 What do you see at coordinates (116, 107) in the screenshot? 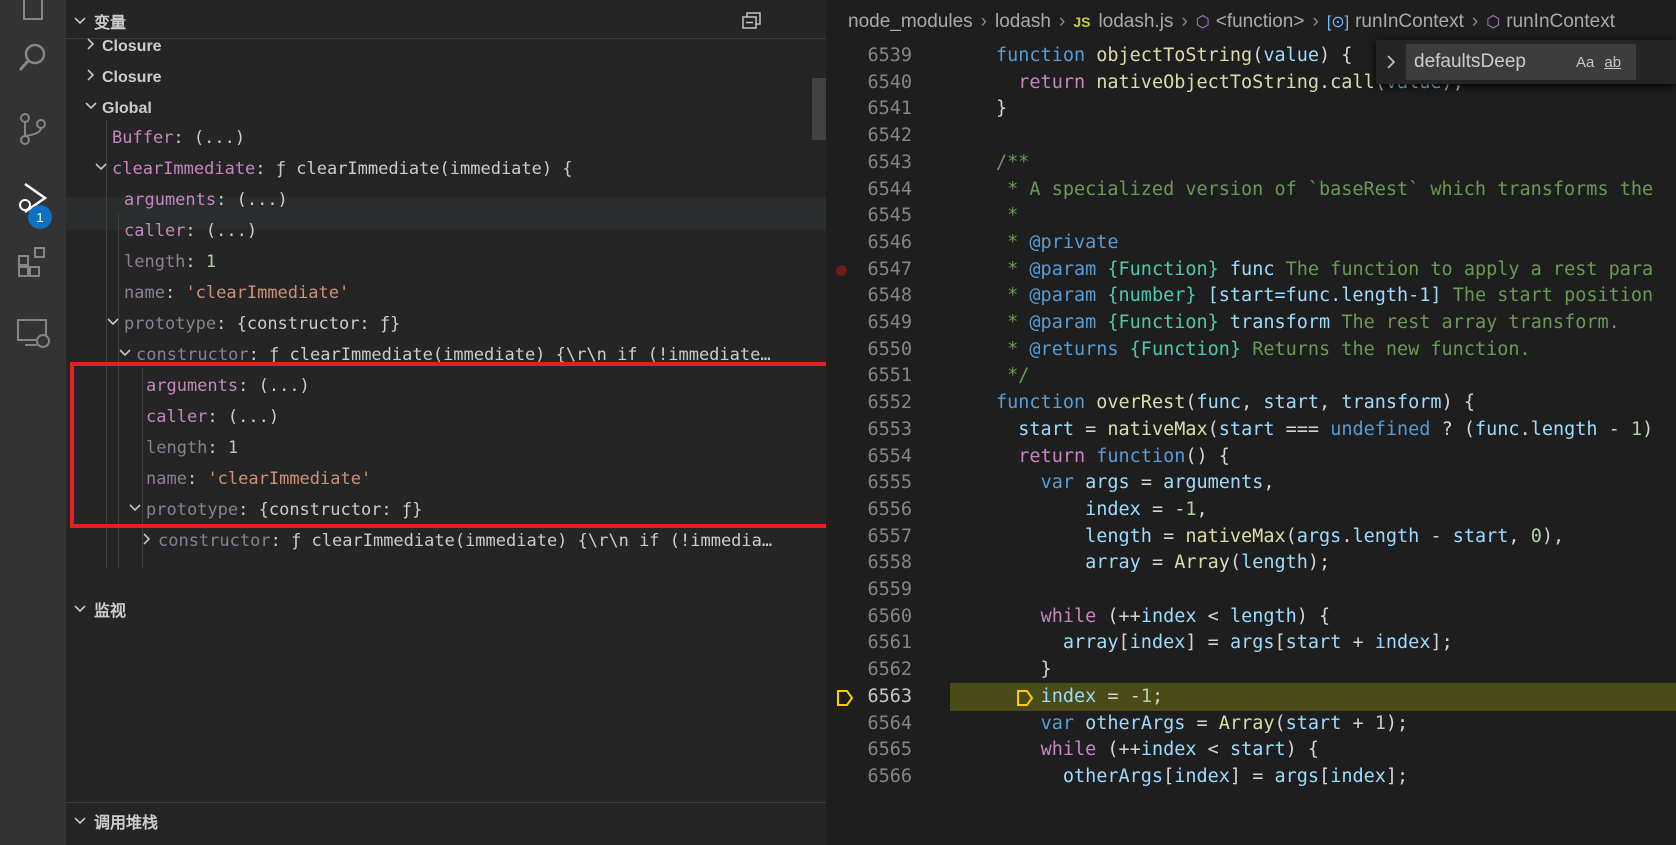
I see `scope-row: Global` at bounding box center [116, 107].